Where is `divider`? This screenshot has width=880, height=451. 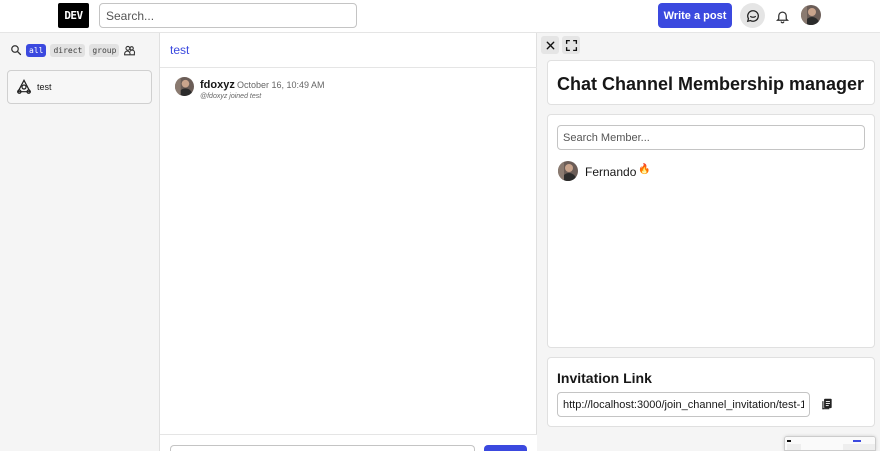
divider is located at coordinates (348, 67).